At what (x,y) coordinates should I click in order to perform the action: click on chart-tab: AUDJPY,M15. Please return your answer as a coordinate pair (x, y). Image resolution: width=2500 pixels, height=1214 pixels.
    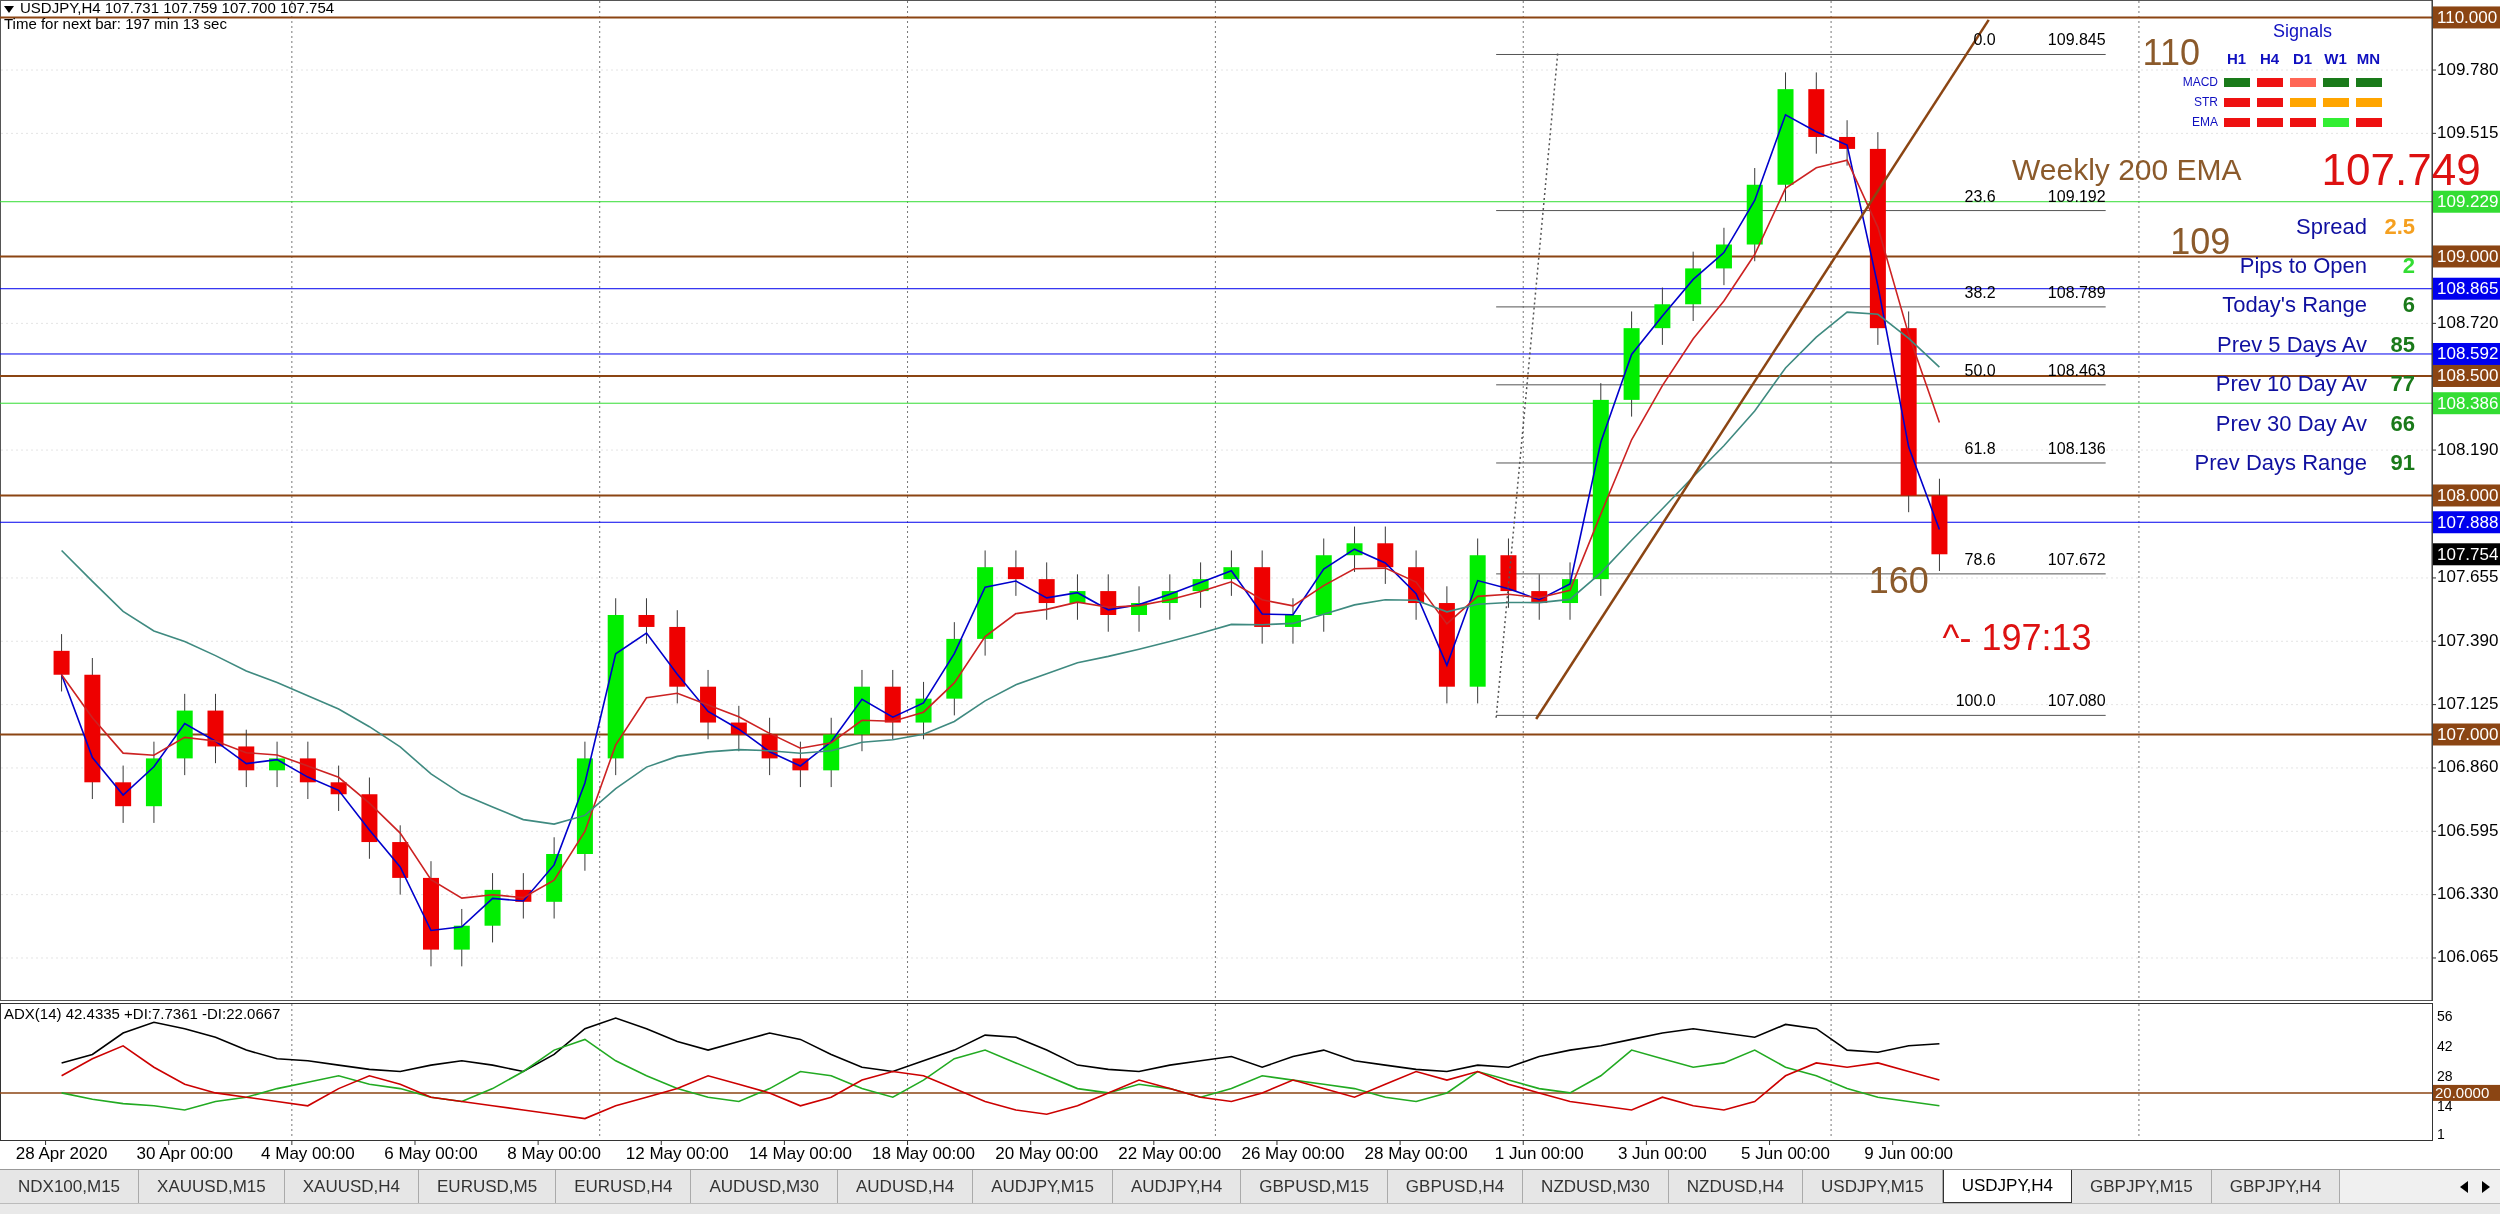
    Looking at the image, I should click on (1043, 1186).